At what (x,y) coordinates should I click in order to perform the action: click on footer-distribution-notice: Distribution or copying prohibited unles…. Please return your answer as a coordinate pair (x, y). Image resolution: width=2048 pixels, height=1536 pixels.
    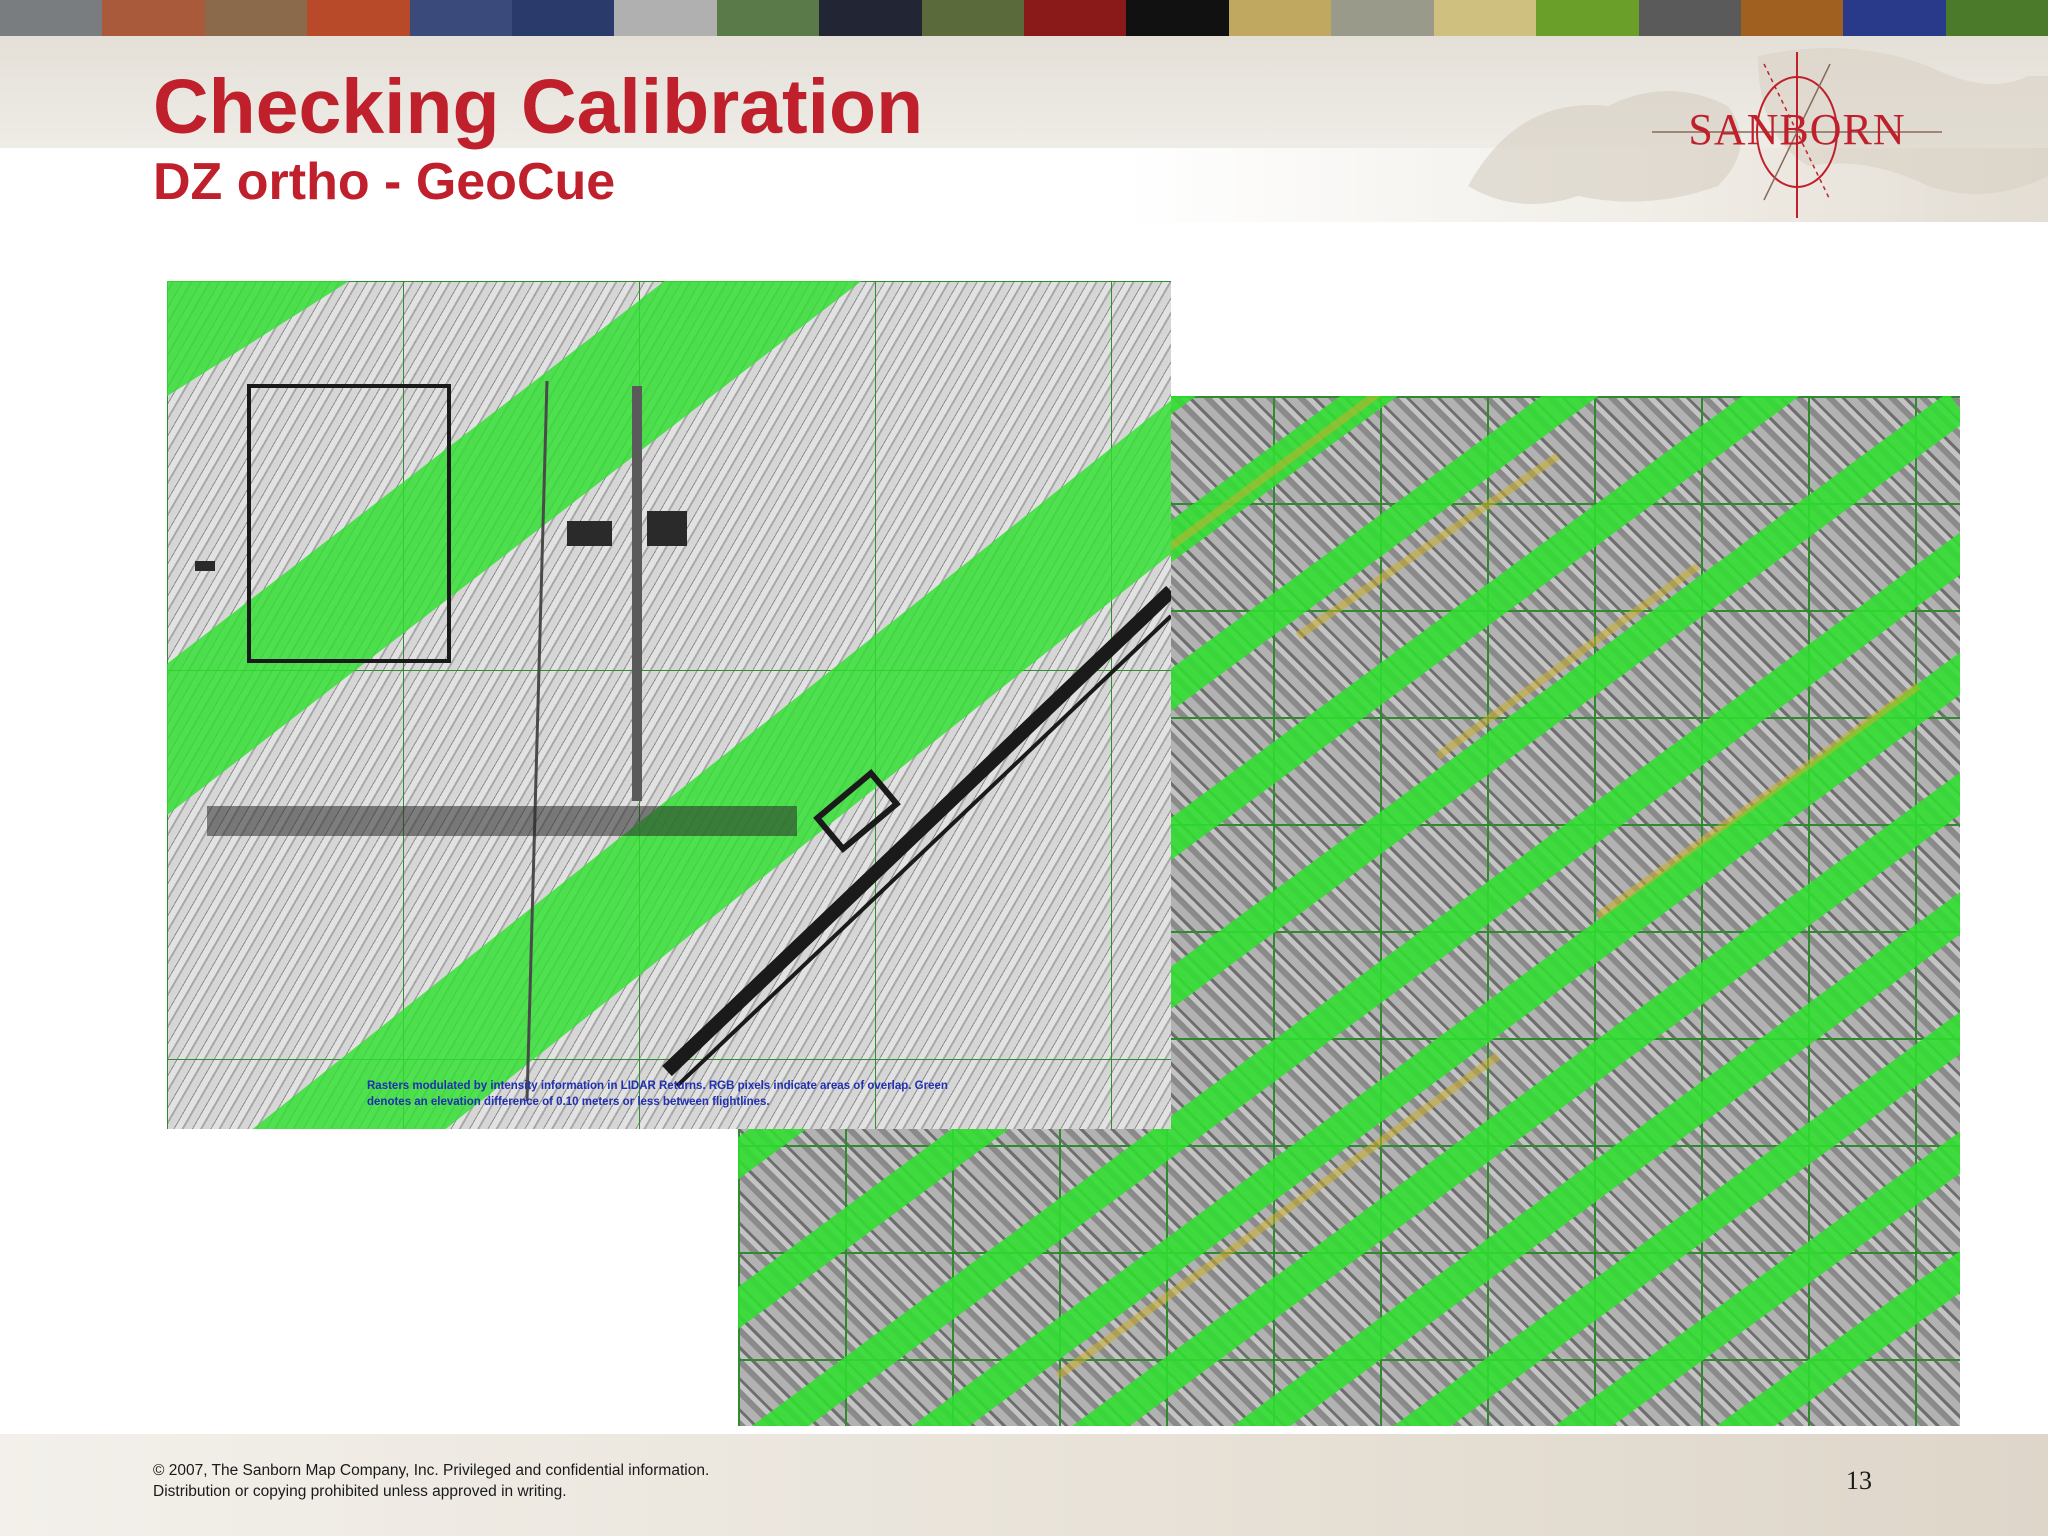
    Looking at the image, I should click on (360, 1491).